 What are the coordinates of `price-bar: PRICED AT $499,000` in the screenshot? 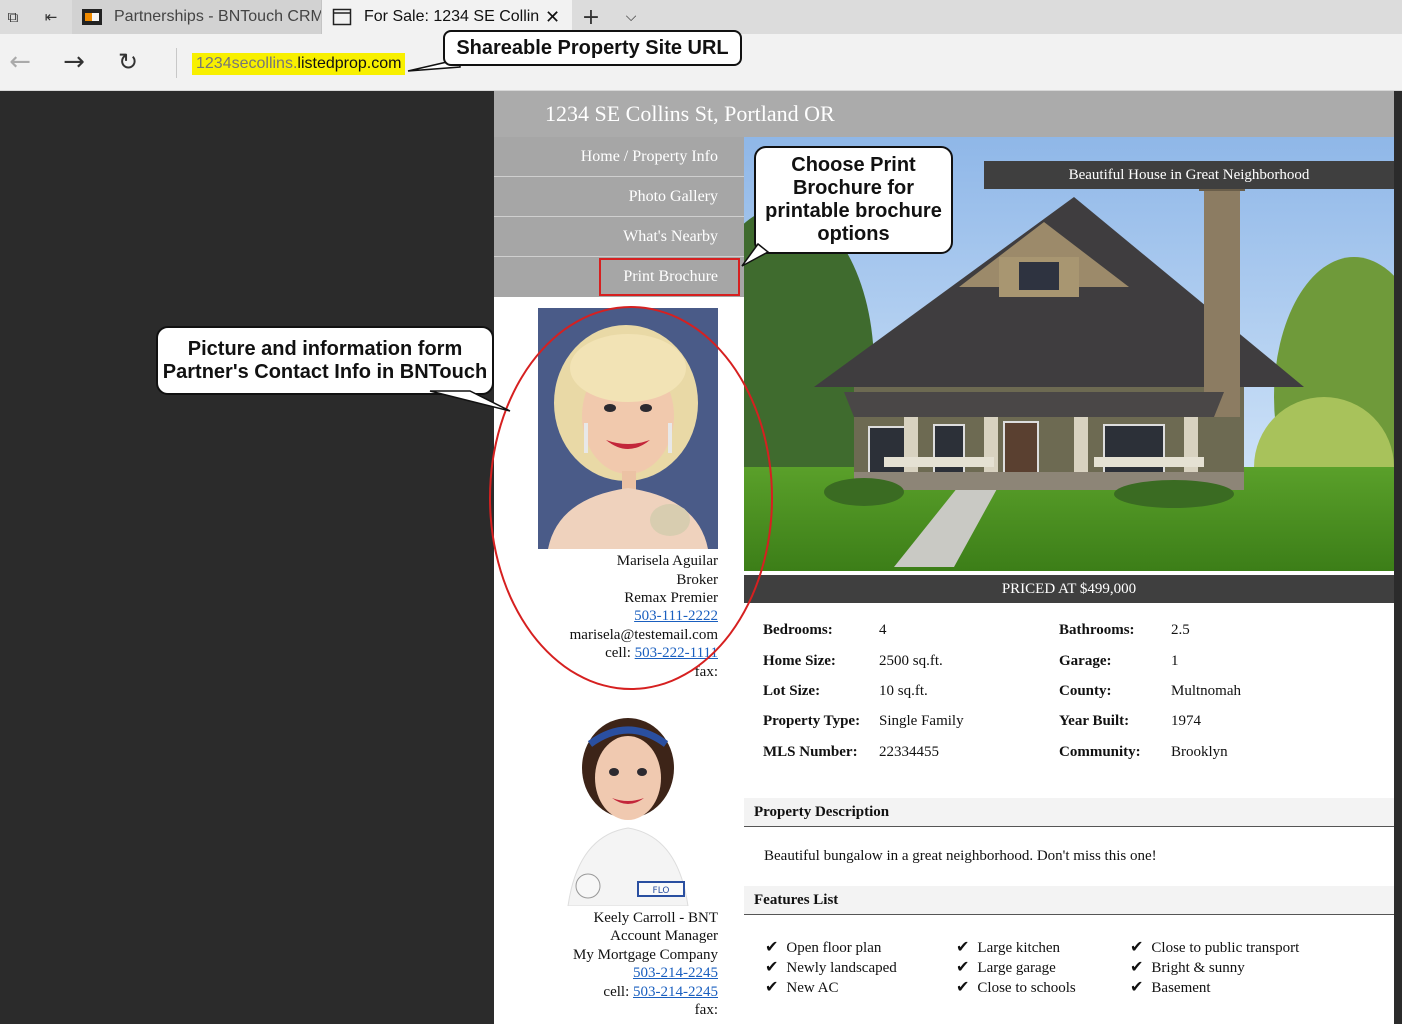 It's located at (1069, 589).